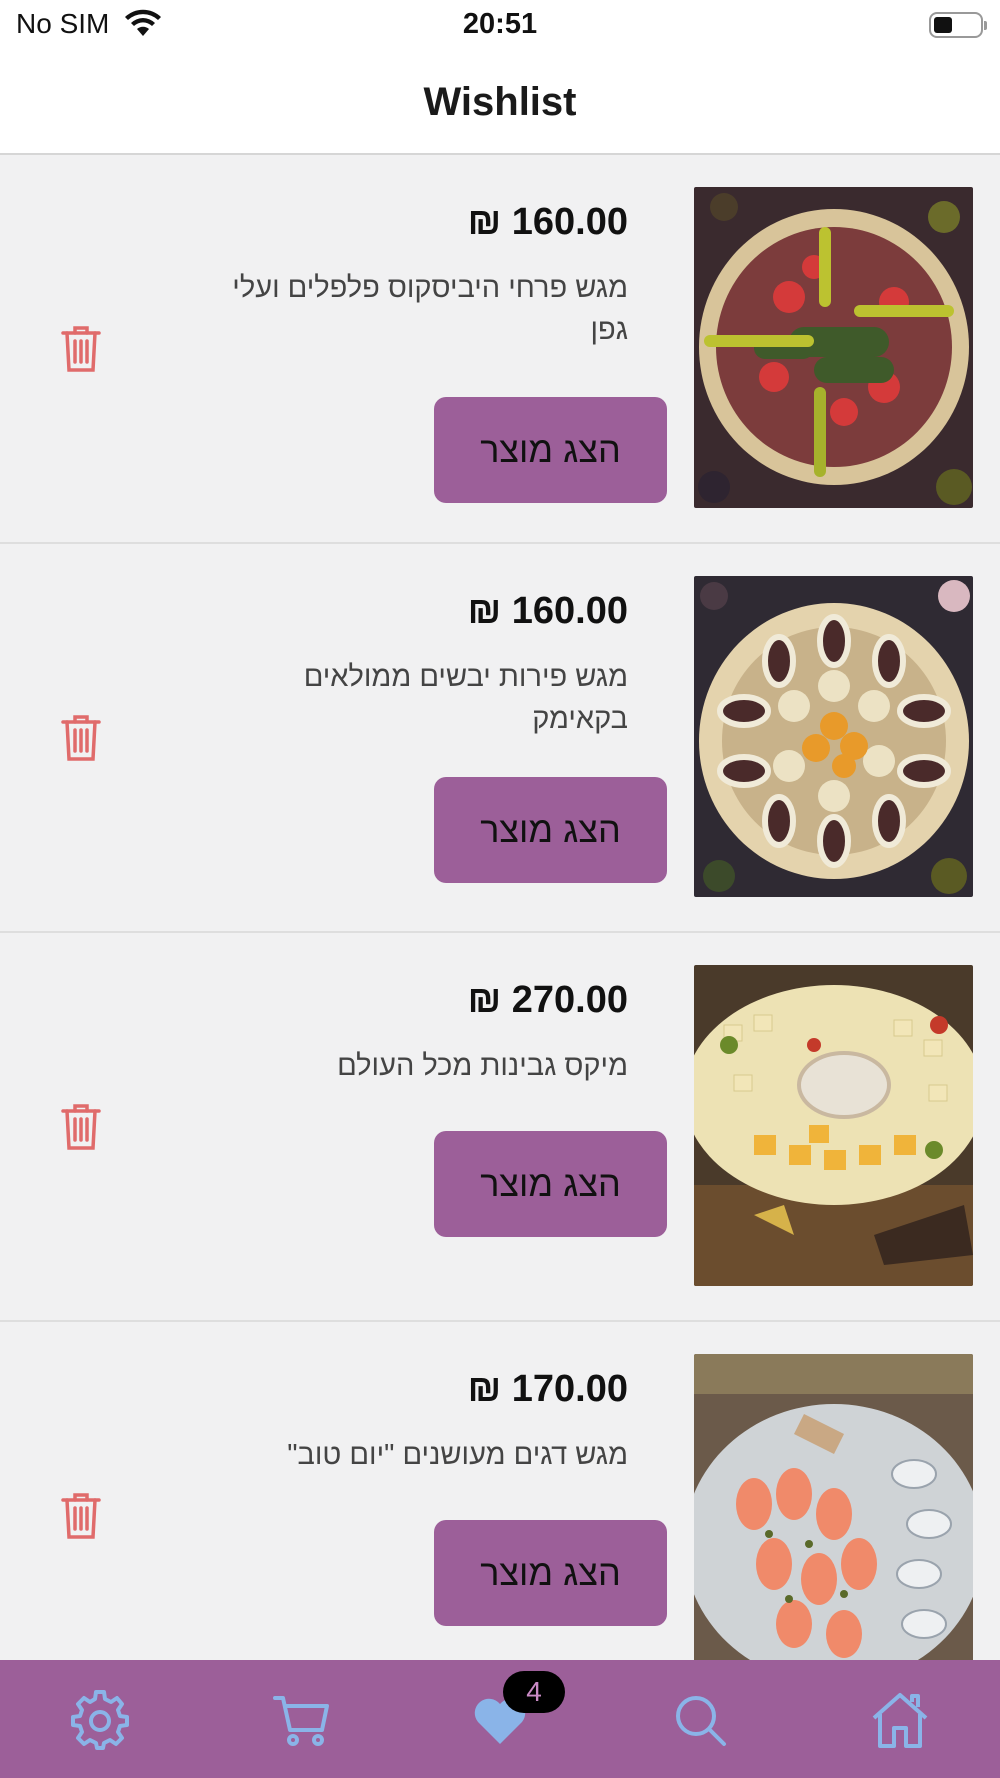 The width and height of the screenshot is (1000, 1778). I want to click on nav-header: Wishlist, so click(500, 103).